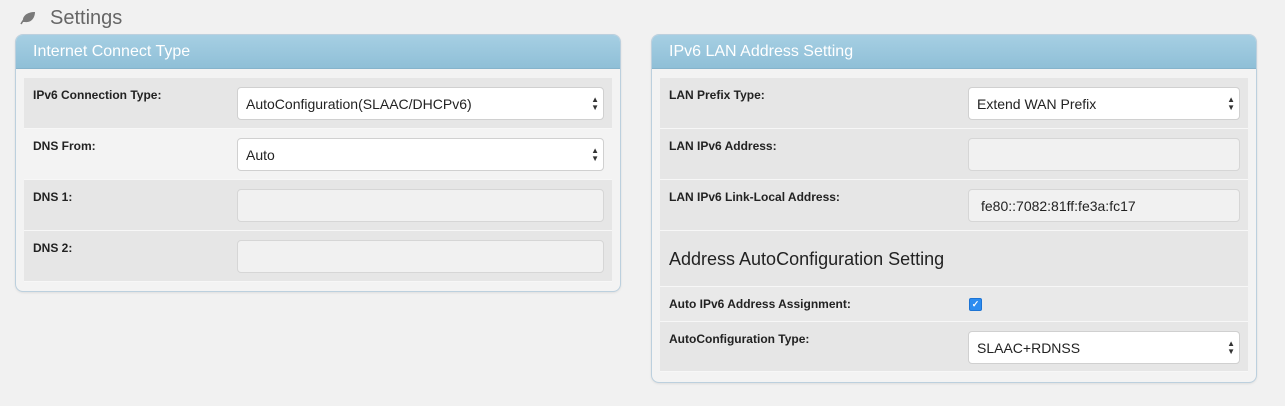 This screenshot has width=1285, height=406. I want to click on field-label: Auto IPv6 Address Assignment:, so click(760, 304).